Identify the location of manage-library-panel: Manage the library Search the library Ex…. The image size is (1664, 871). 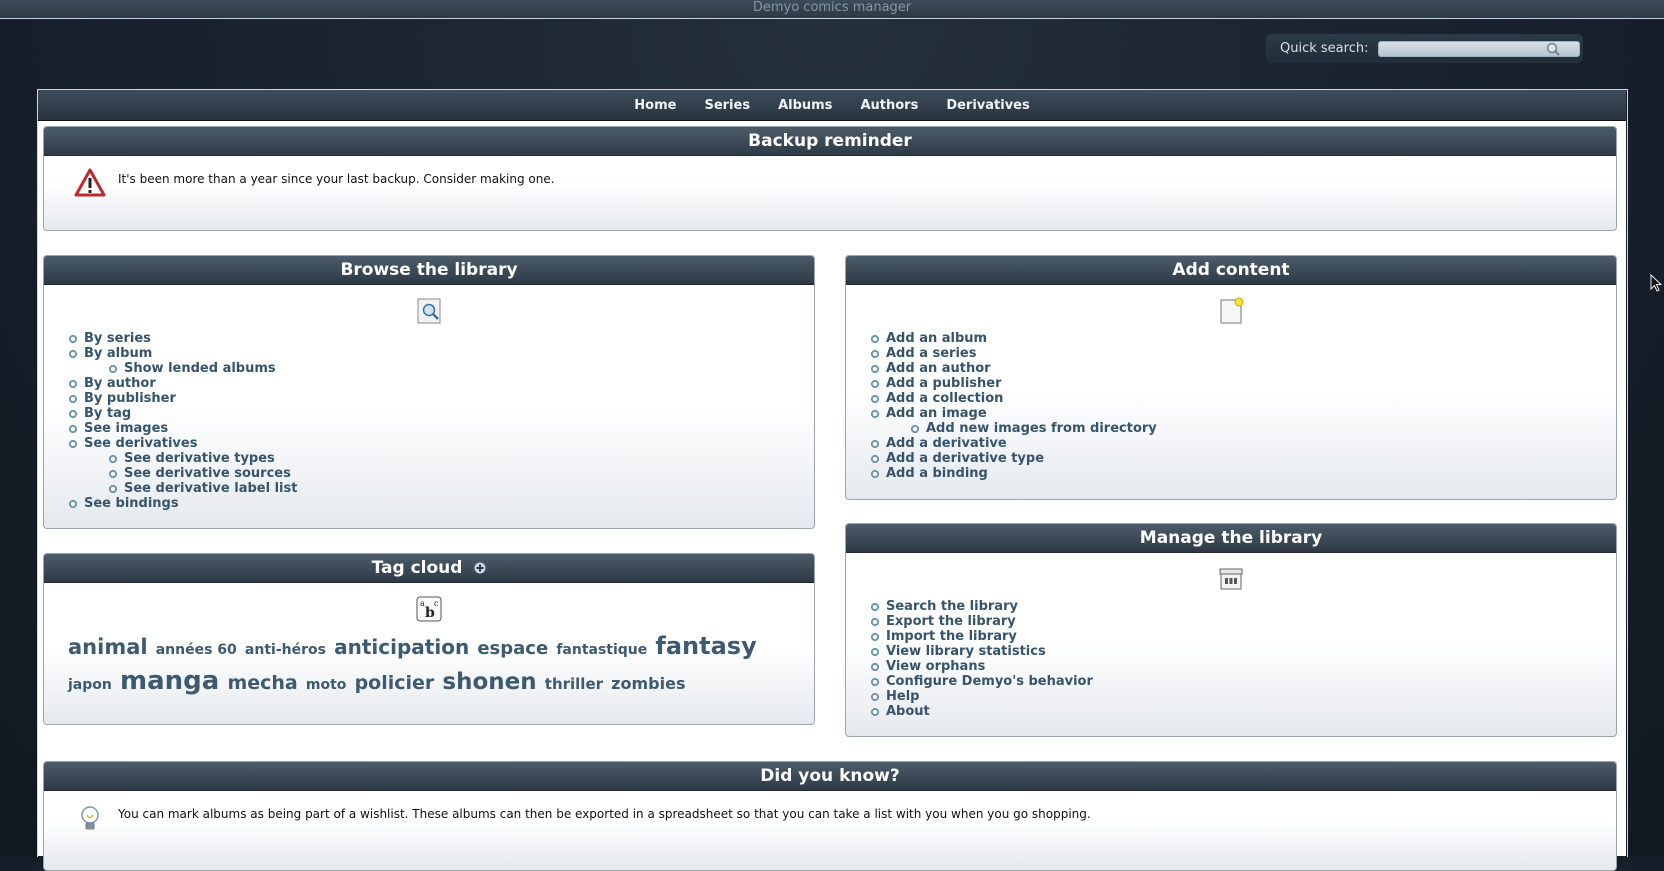
(1231, 630).